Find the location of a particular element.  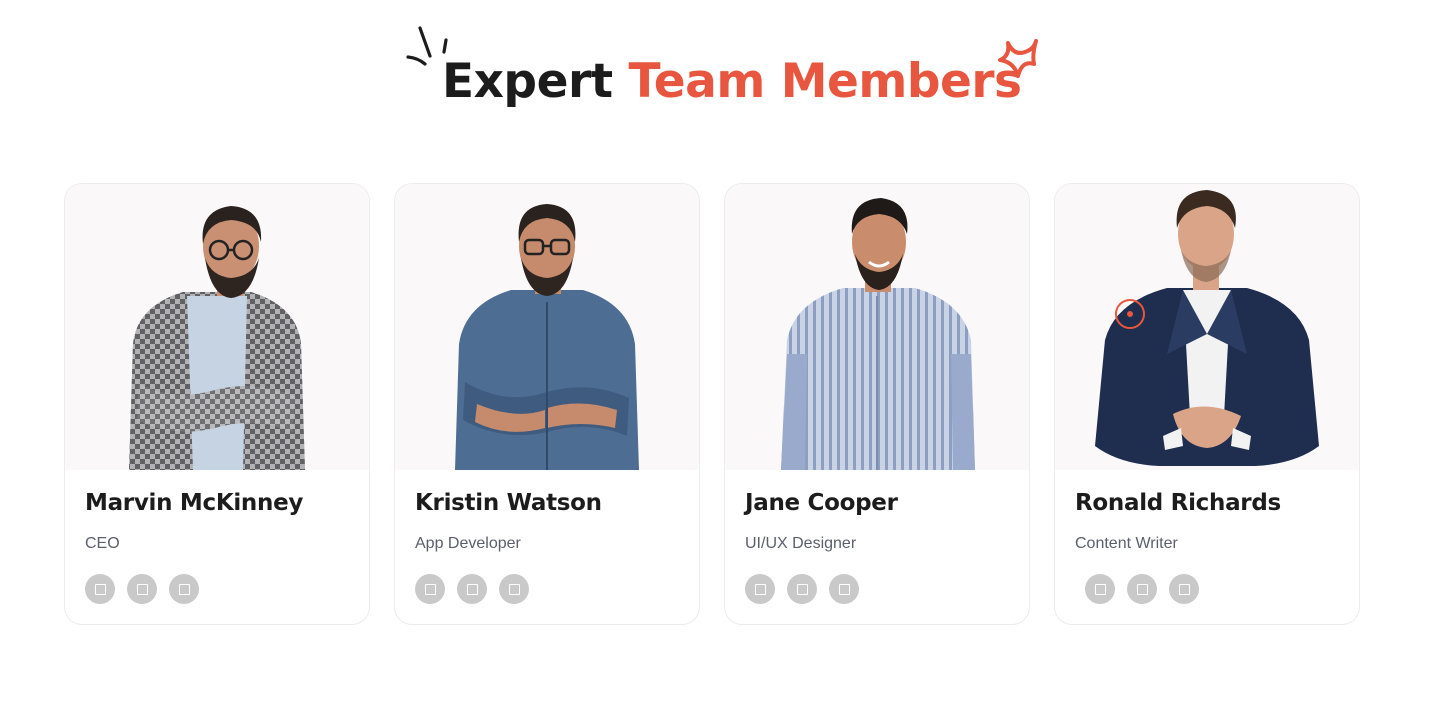

team-card: Jane Cooper UI/UX Designer is located at coordinates (877, 404).